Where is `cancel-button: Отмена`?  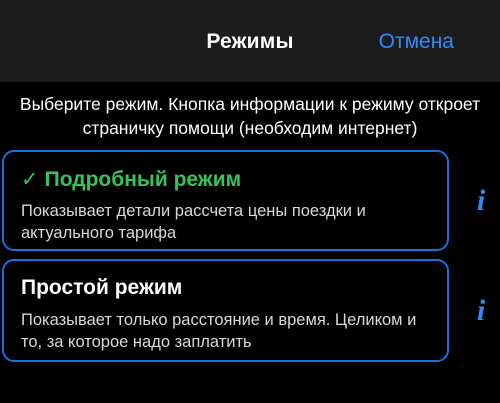
cancel-button: Отмена is located at coordinates (416, 42).